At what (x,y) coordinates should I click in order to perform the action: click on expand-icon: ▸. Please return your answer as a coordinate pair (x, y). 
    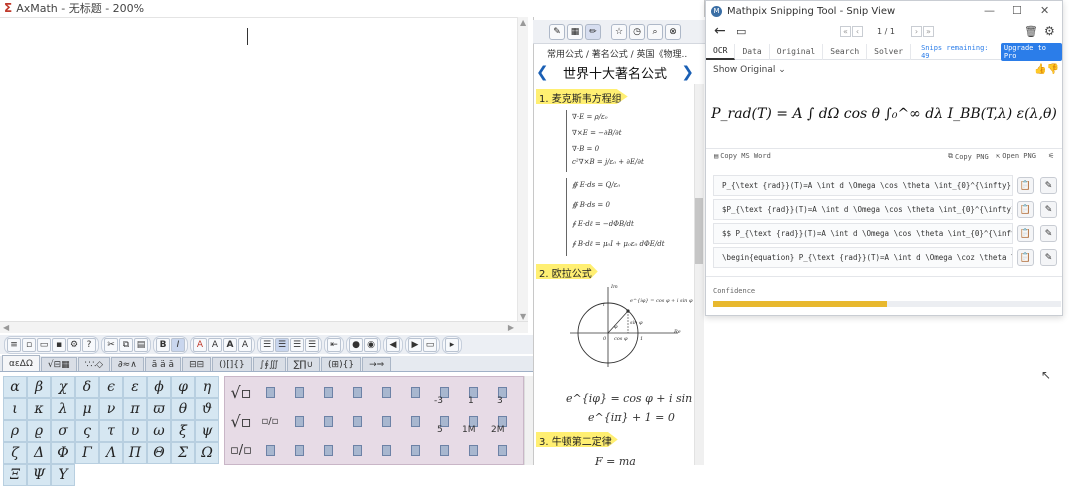
    Looking at the image, I should click on (452, 344).